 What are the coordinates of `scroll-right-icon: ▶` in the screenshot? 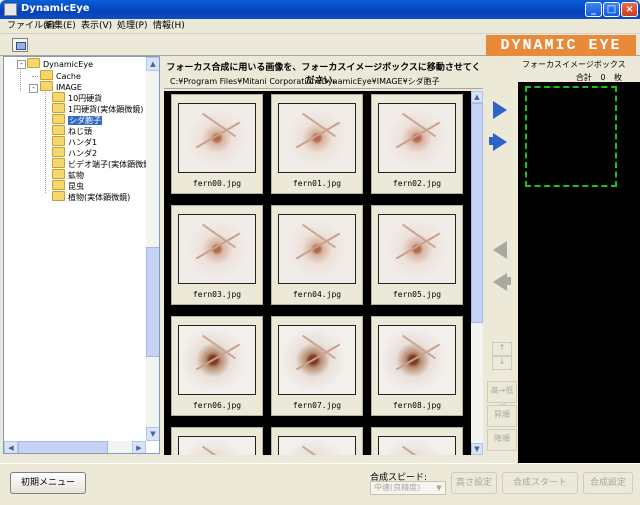 It's located at (139, 447).